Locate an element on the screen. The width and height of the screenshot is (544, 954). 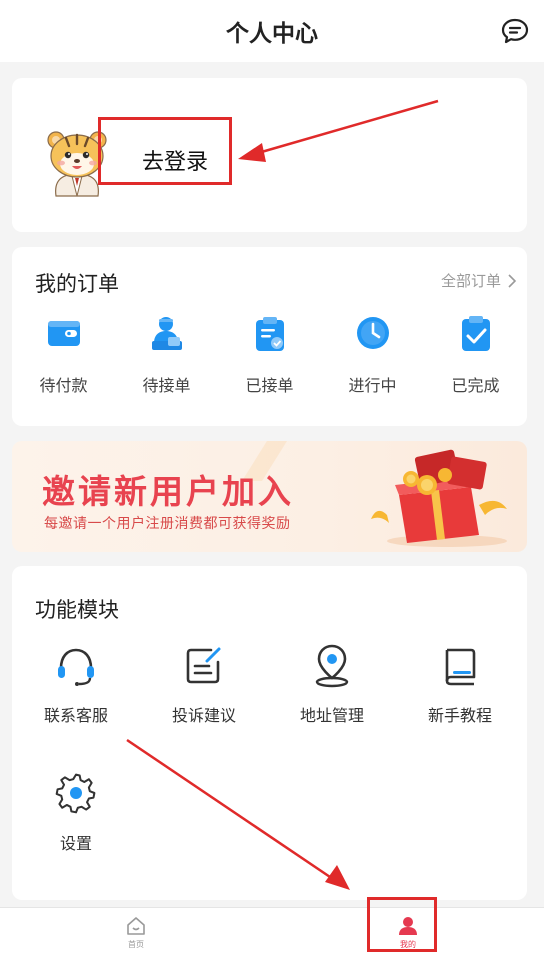
function-address: 地址管理 is located at coordinates (332, 706).